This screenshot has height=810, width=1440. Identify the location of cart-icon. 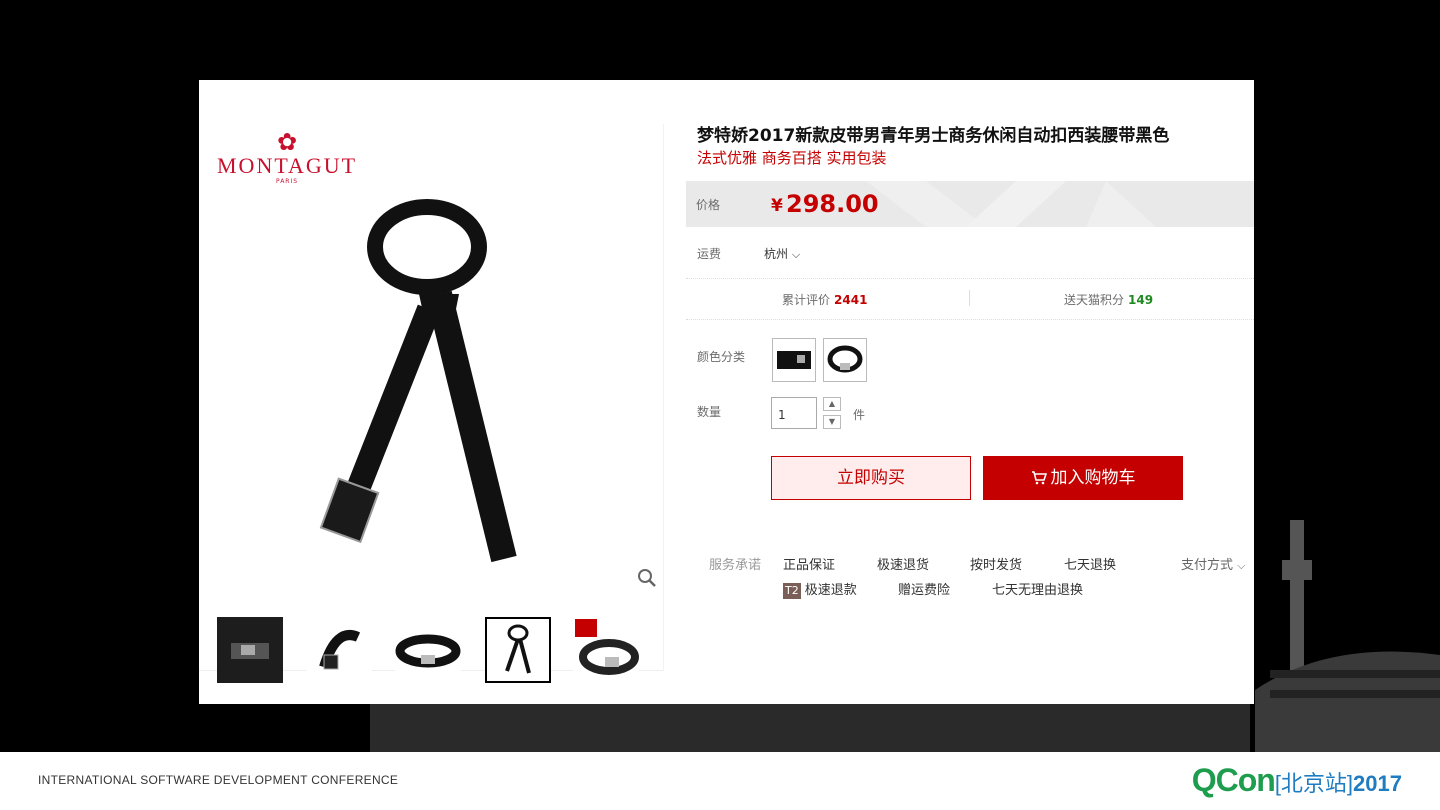
(1039, 478).